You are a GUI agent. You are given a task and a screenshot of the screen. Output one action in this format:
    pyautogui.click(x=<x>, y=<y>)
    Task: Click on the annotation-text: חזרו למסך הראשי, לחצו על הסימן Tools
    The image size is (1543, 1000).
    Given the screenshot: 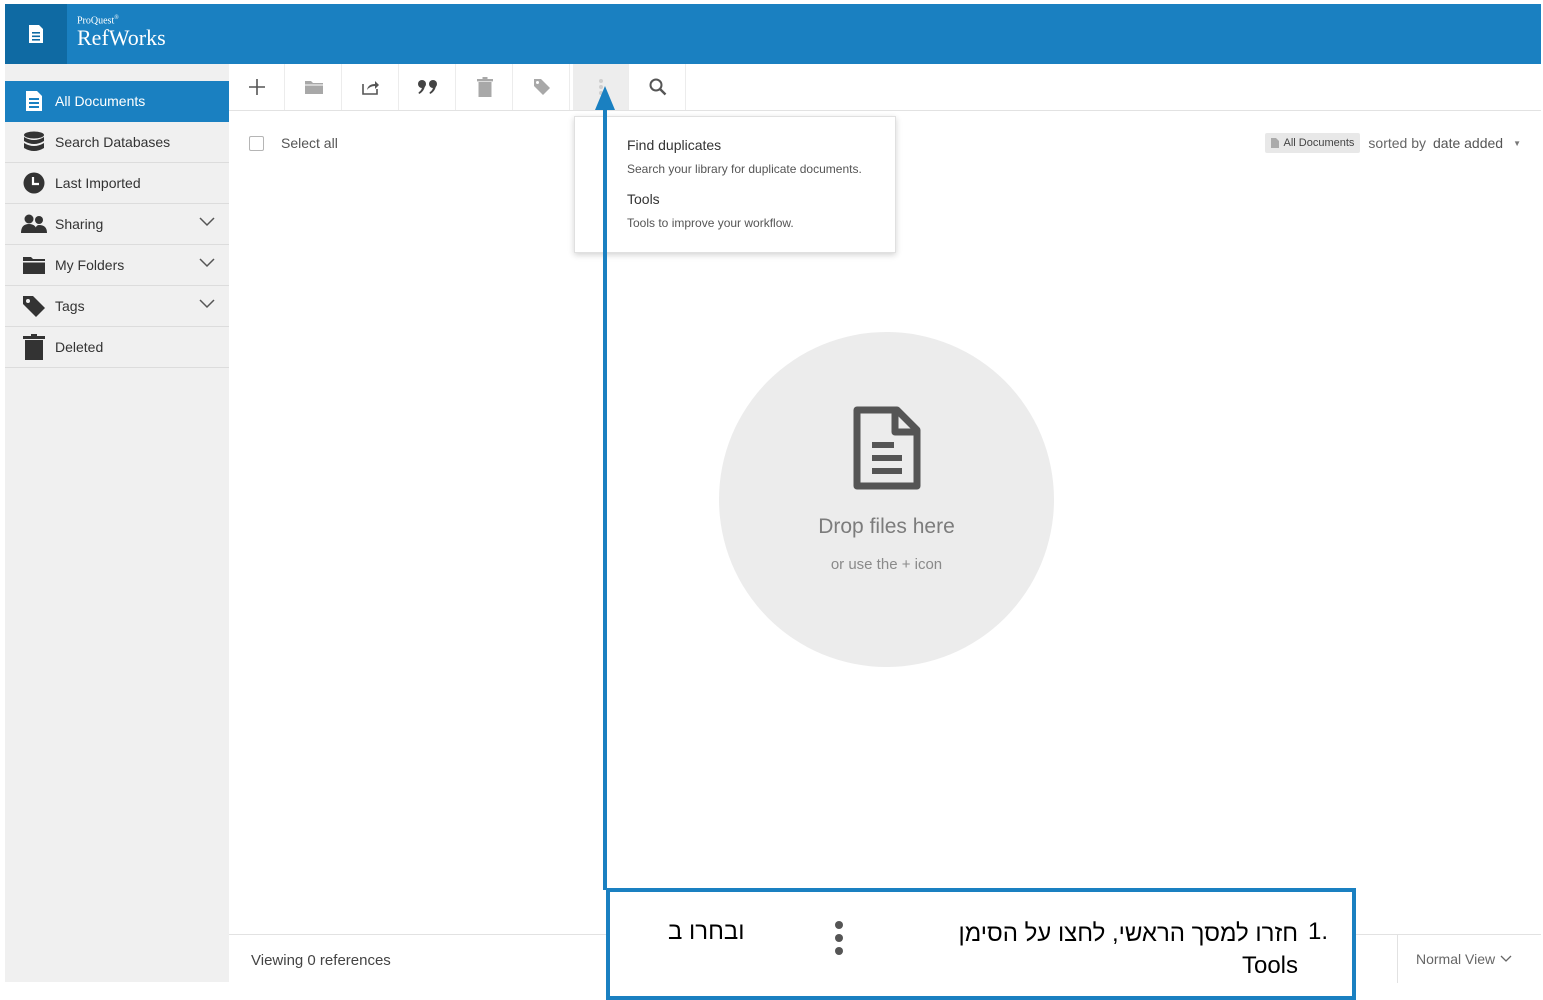 What is the action you would take?
    pyautogui.click(x=1108, y=950)
    